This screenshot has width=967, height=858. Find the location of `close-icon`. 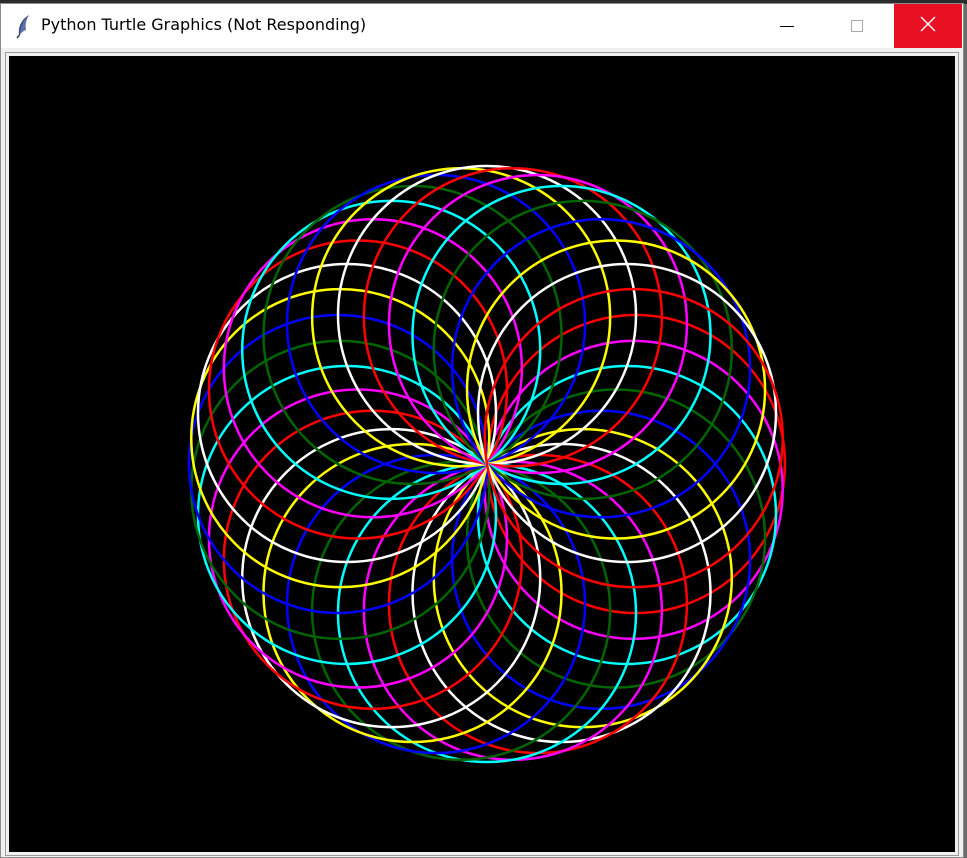

close-icon is located at coordinates (928, 26).